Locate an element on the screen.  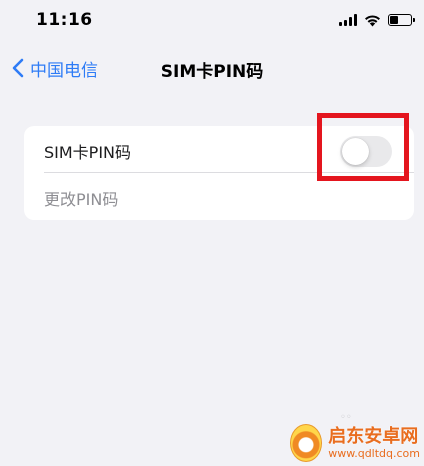
watermark: 启东安卓网 www.qdltdq.com is located at coordinates (355, 443).